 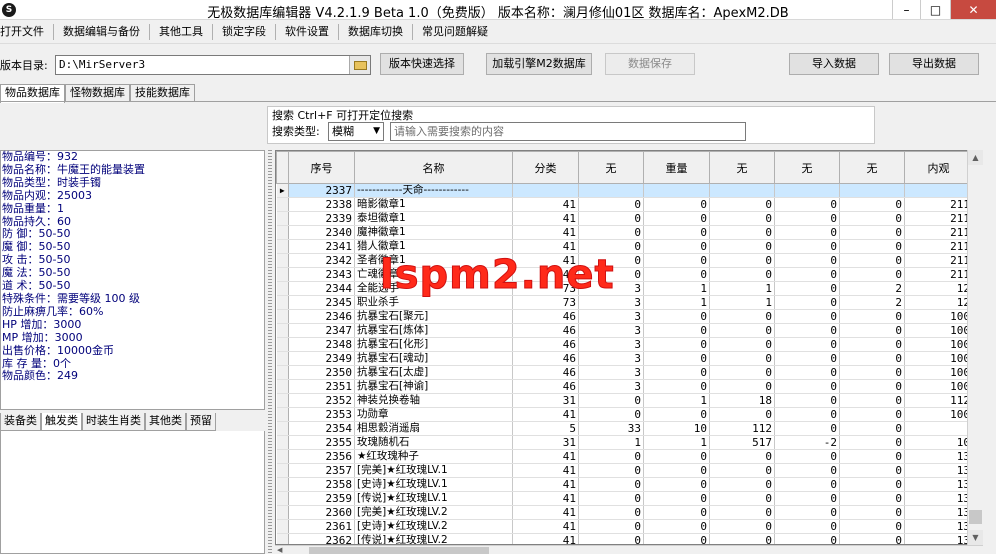 I want to click on menu-other-tools: 其他工具, so click(x=181, y=31).